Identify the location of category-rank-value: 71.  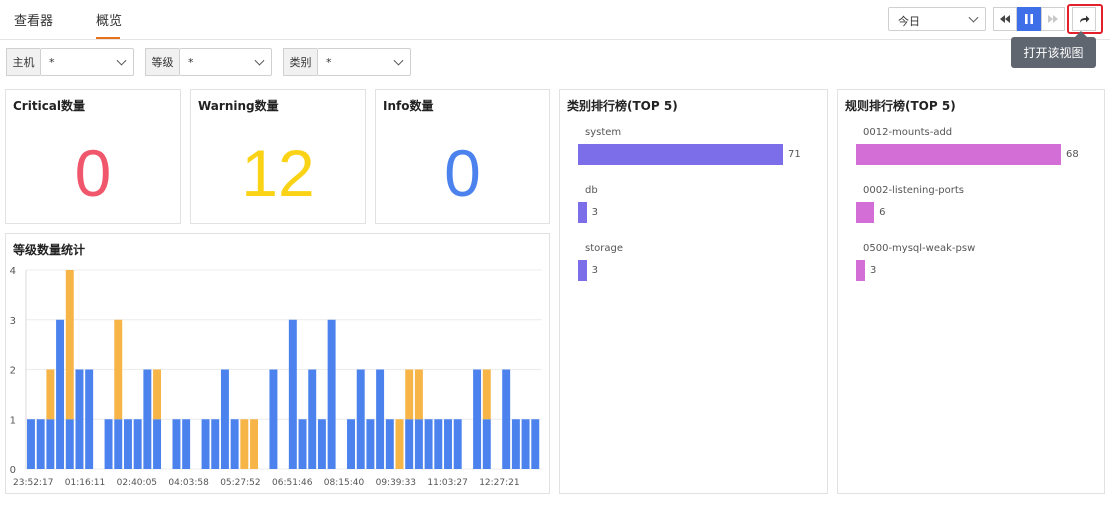
(794, 154).